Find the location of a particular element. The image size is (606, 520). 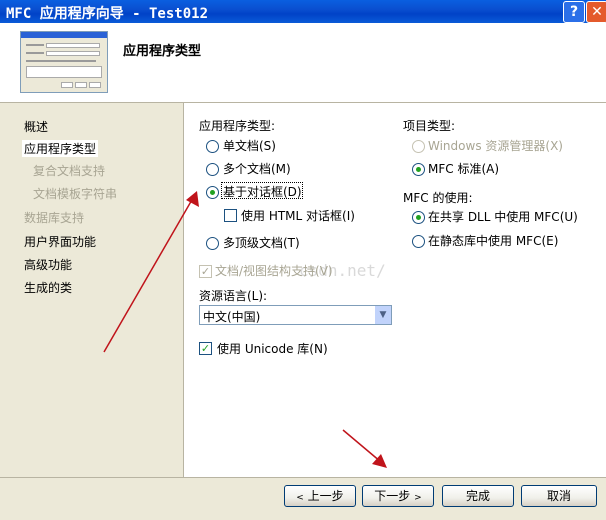

shared-dll-label: 在共享 DLL 中使用 MFC(U) is located at coordinates (503, 216).